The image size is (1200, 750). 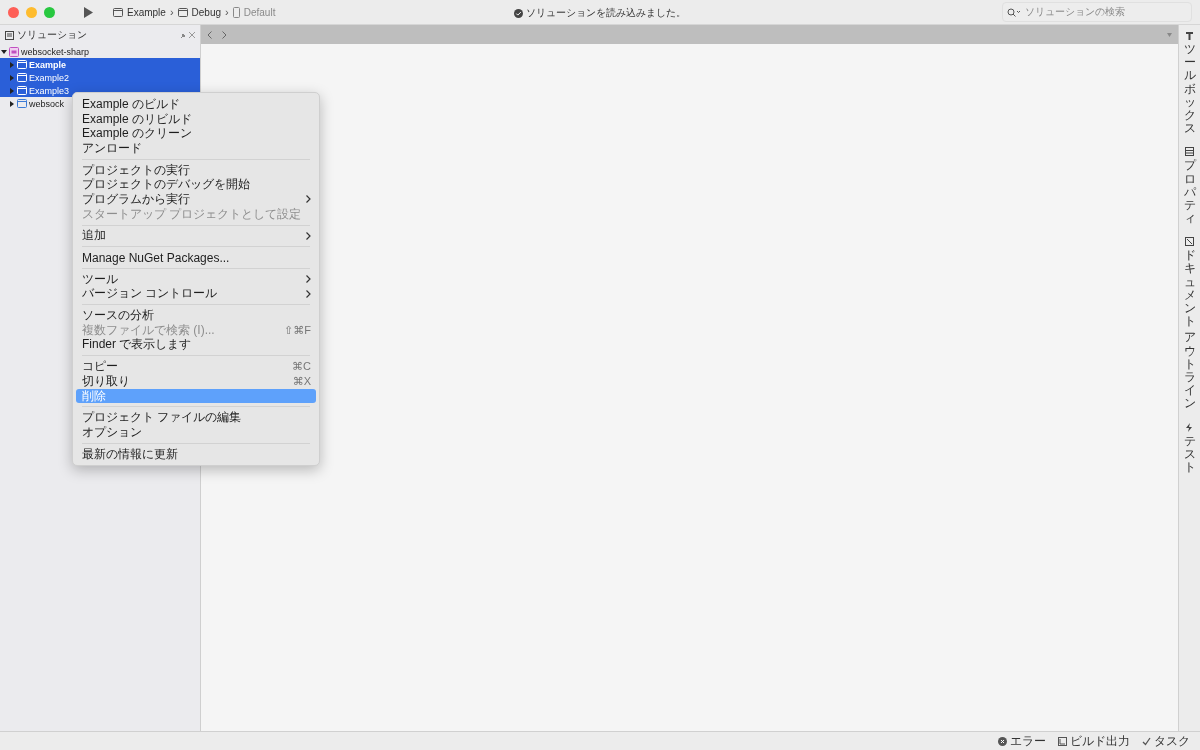 What do you see at coordinates (88, 12) in the screenshot?
I see `play-icon` at bounding box center [88, 12].